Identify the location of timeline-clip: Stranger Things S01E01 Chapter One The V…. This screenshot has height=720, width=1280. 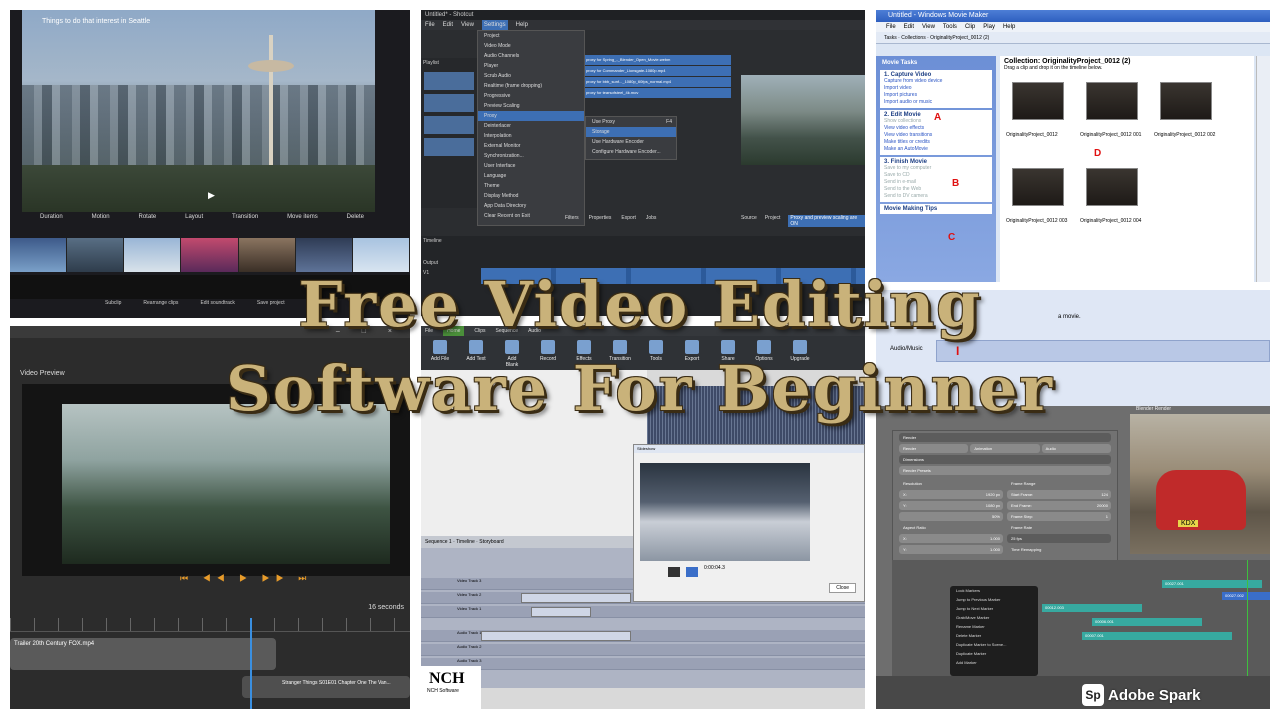
(326, 687).